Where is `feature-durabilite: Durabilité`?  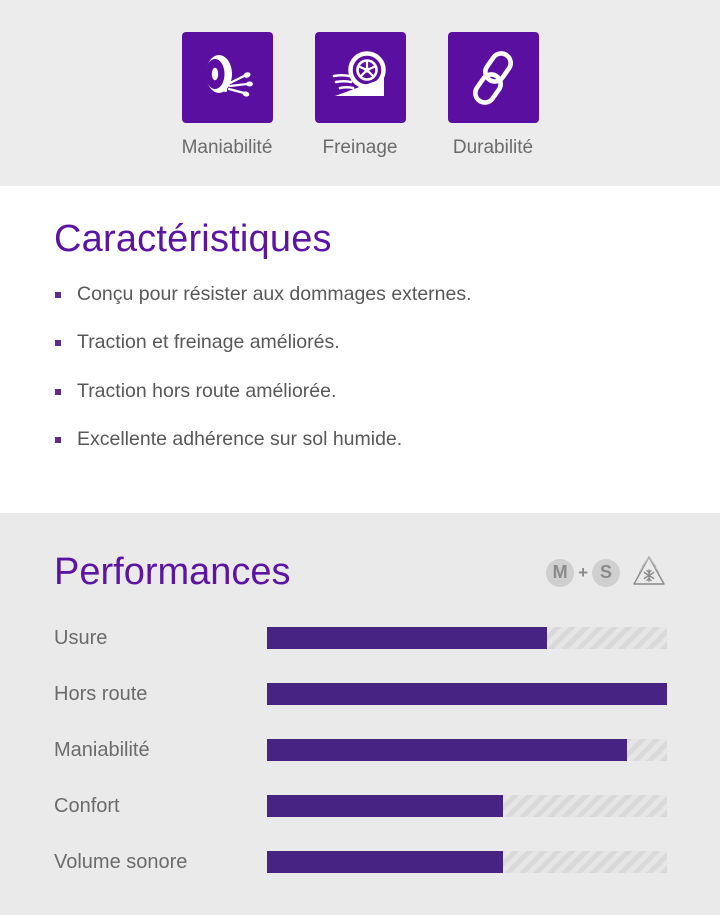 feature-durabilite: Durabilité is located at coordinates (493, 95).